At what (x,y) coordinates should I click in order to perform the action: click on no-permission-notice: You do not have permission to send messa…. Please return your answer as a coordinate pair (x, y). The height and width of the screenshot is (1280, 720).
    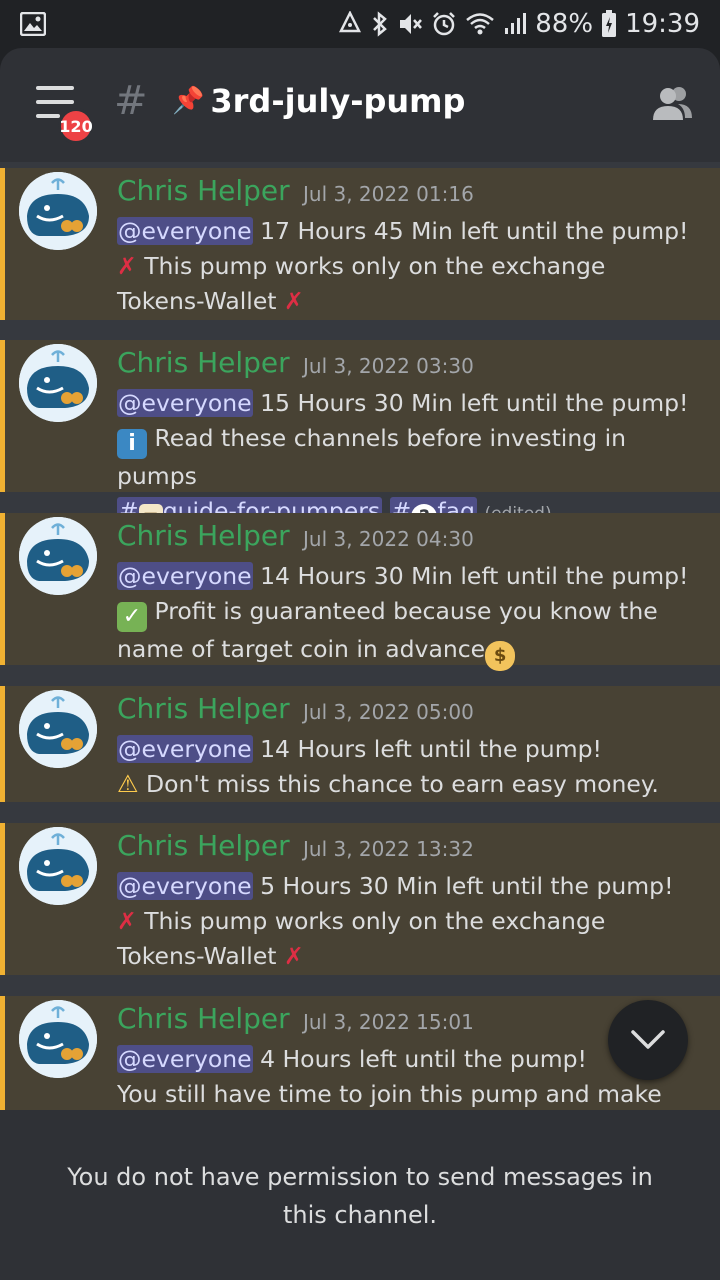
    Looking at the image, I should click on (360, 1196).